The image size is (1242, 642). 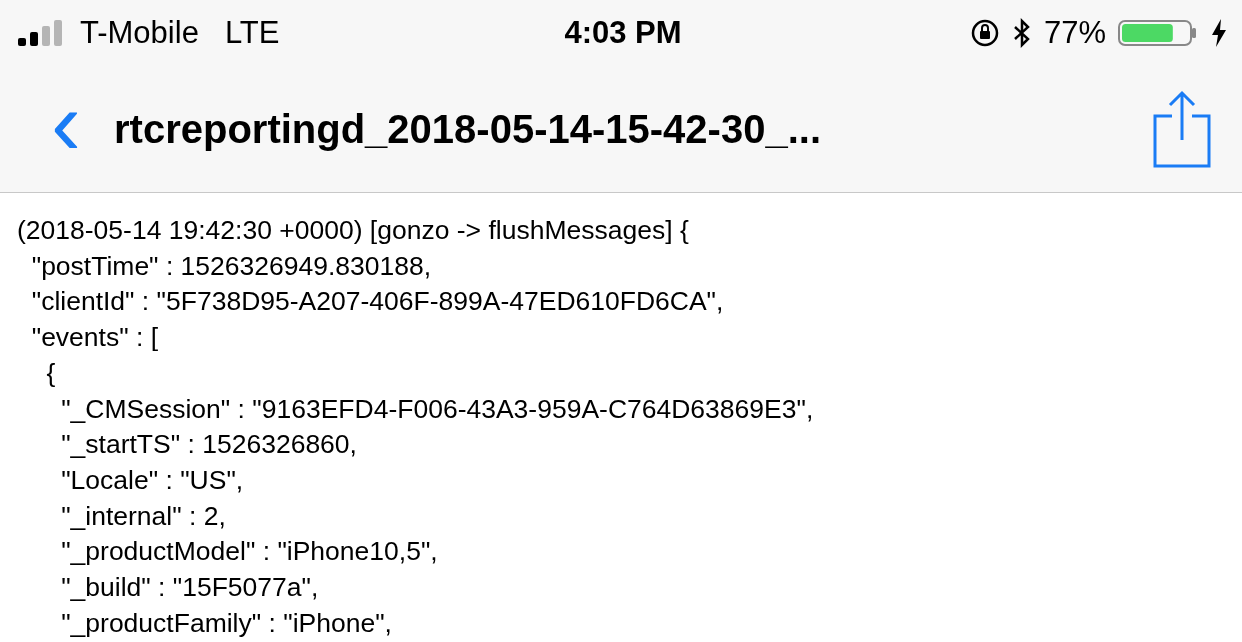 What do you see at coordinates (1182, 129) in the screenshot?
I see `share-button` at bounding box center [1182, 129].